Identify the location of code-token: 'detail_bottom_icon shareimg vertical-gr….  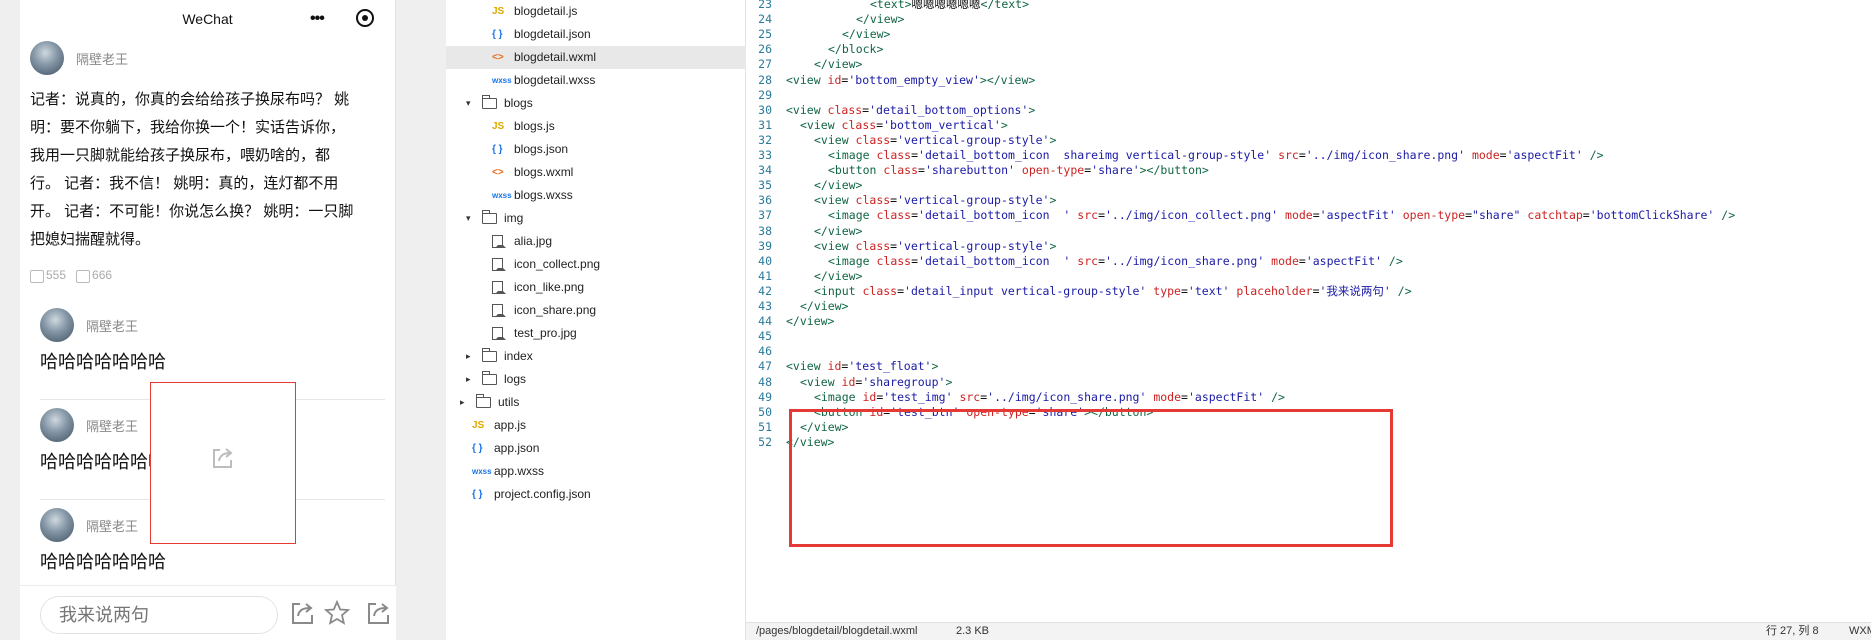
(1095, 155).